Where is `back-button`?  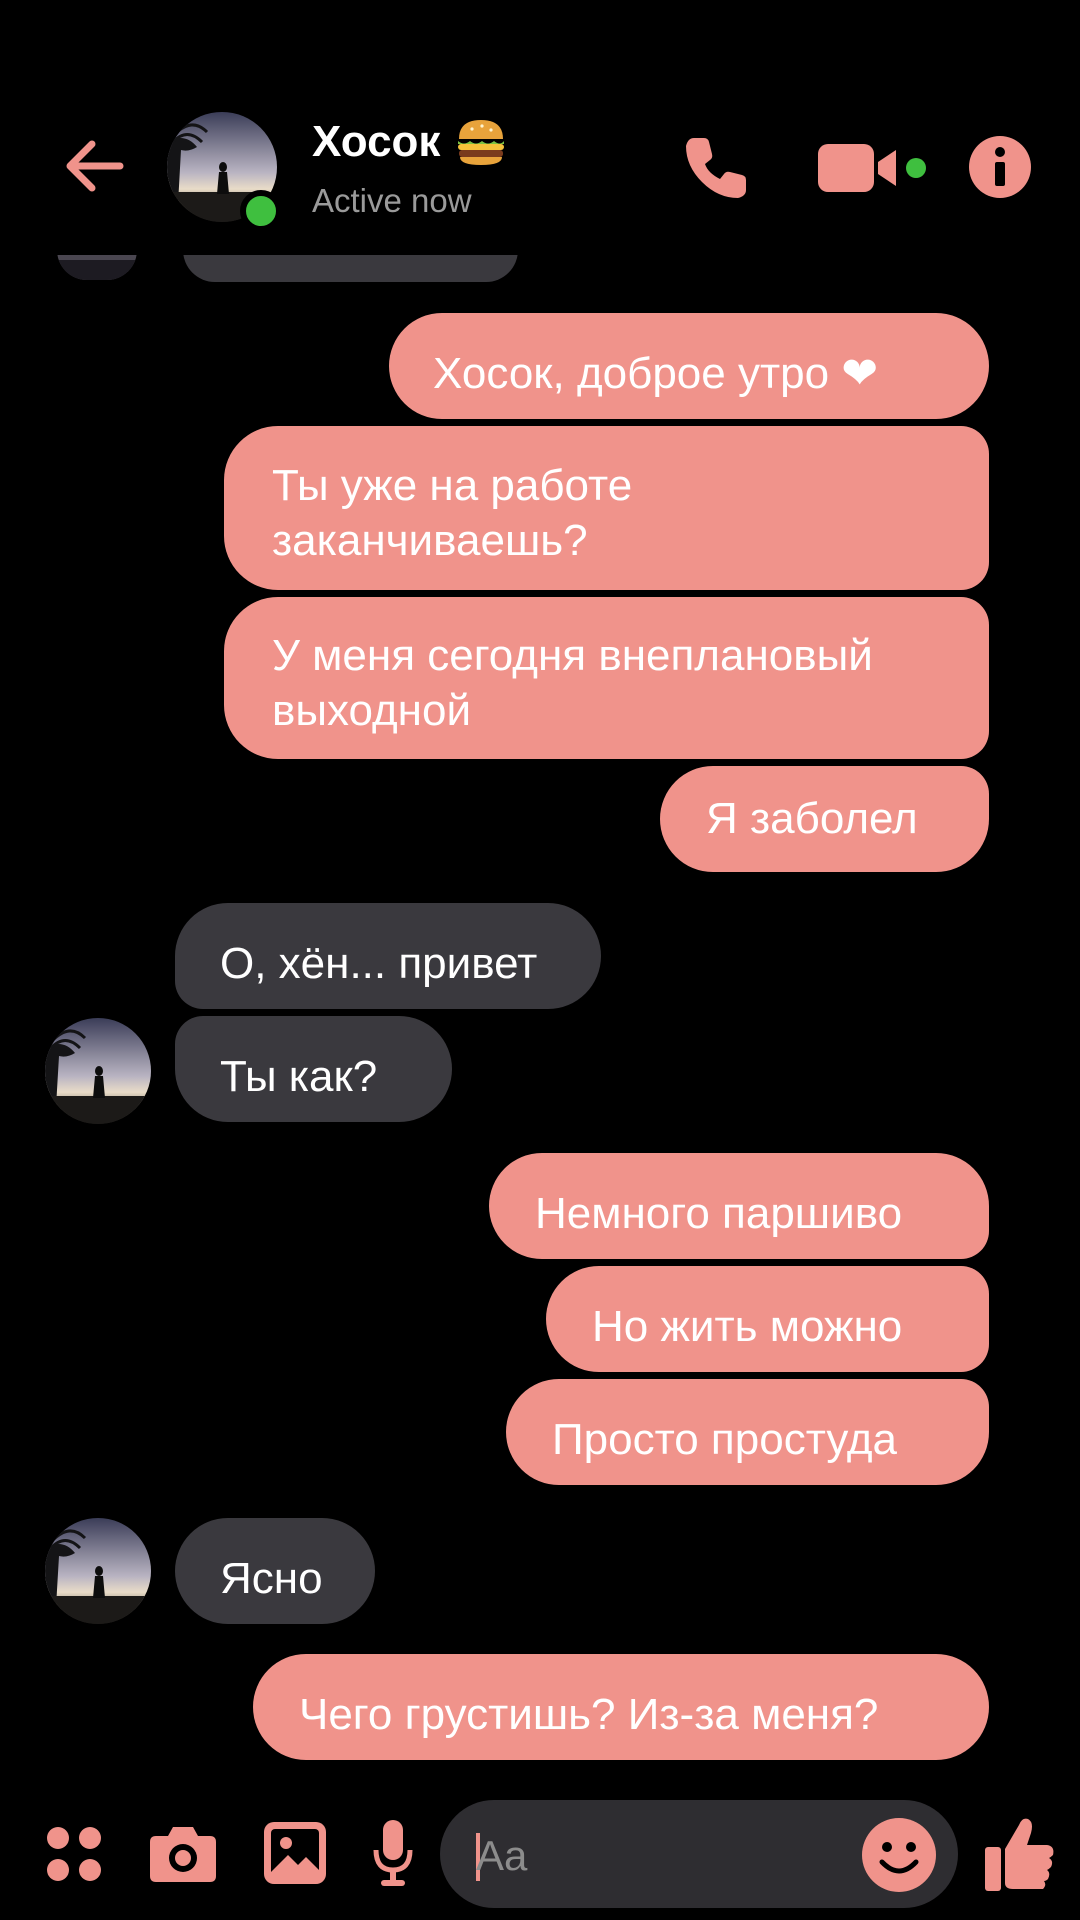 back-button is located at coordinates (94, 166).